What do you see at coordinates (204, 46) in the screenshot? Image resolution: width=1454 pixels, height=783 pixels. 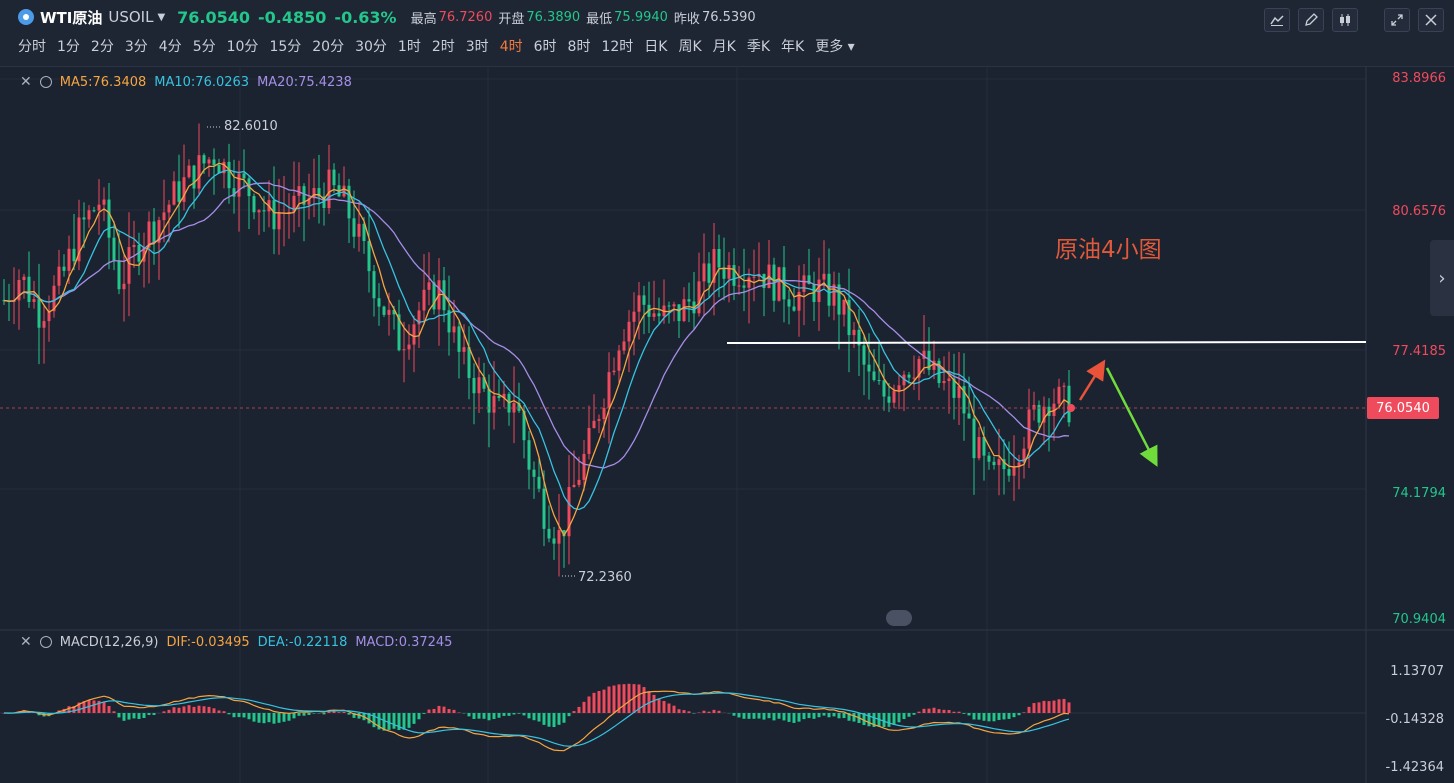 I see `timeframe-tab: 5分` at bounding box center [204, 46].